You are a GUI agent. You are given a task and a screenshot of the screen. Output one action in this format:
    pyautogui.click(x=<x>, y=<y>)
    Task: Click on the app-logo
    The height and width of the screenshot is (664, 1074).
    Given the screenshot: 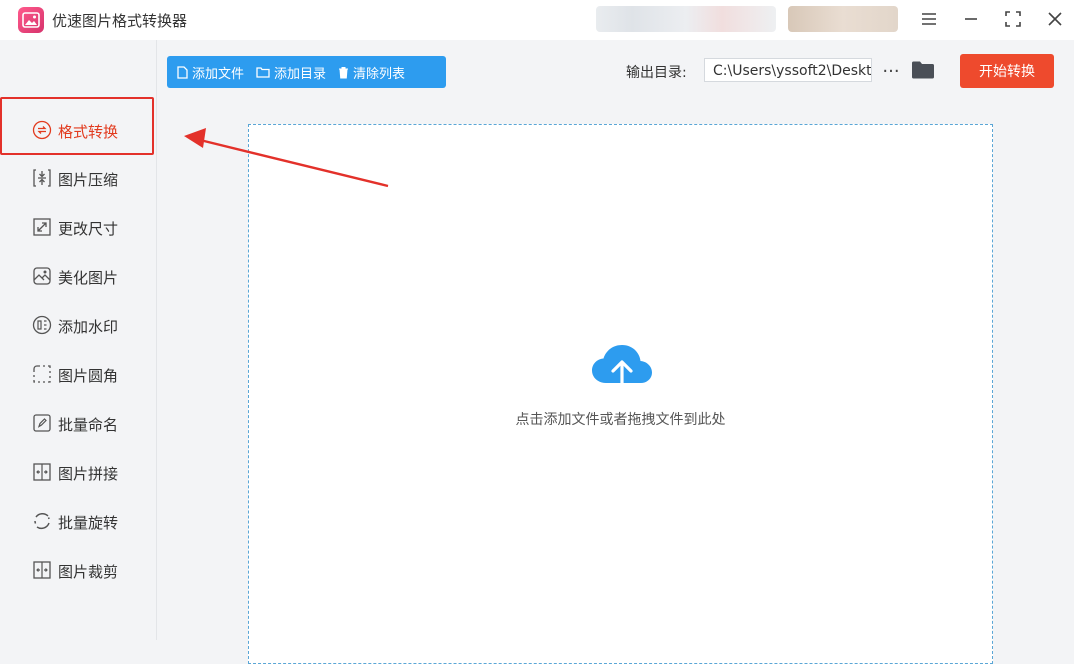 What is the action you would take?
    pyautogui.click(x=31, y=20)
    